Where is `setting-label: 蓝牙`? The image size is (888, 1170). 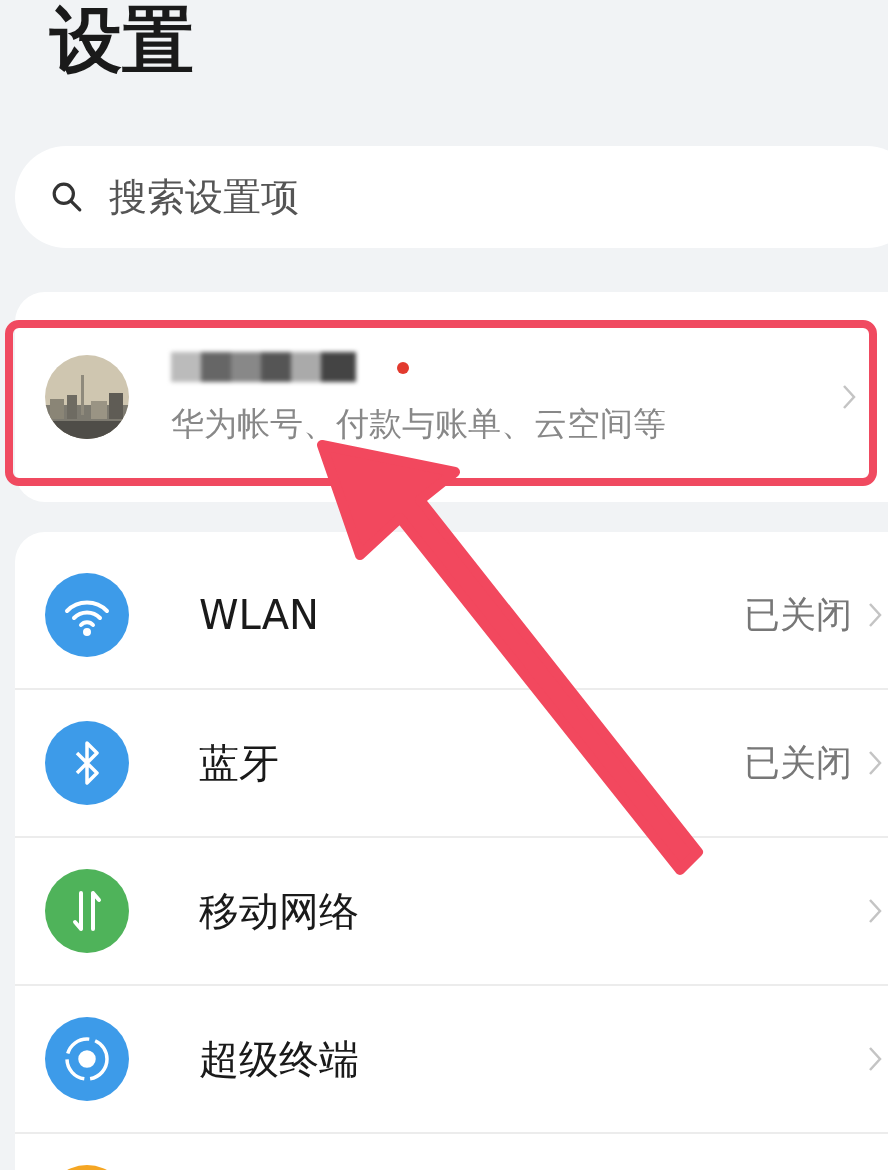
setting-label: 蓝牙 is located at coordinates (239, 763).